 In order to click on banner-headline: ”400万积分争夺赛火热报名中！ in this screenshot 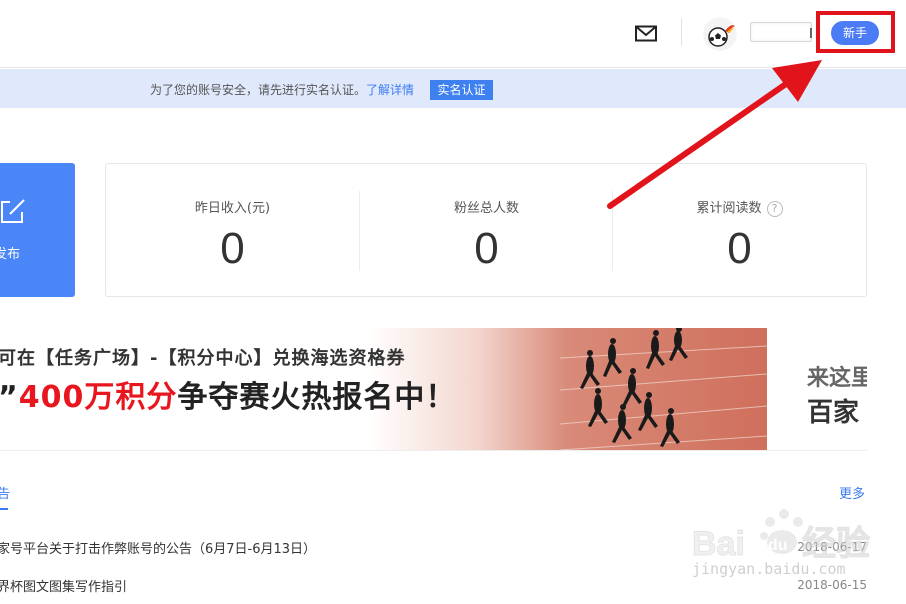, I will do `click(228, 394)`.